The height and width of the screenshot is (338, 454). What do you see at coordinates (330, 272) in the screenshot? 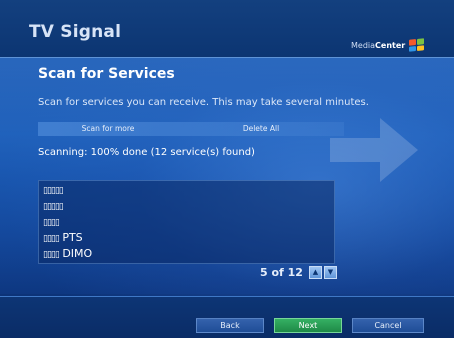
I see `chevron-down-icon: ▼` at bounding box center [330, 272].